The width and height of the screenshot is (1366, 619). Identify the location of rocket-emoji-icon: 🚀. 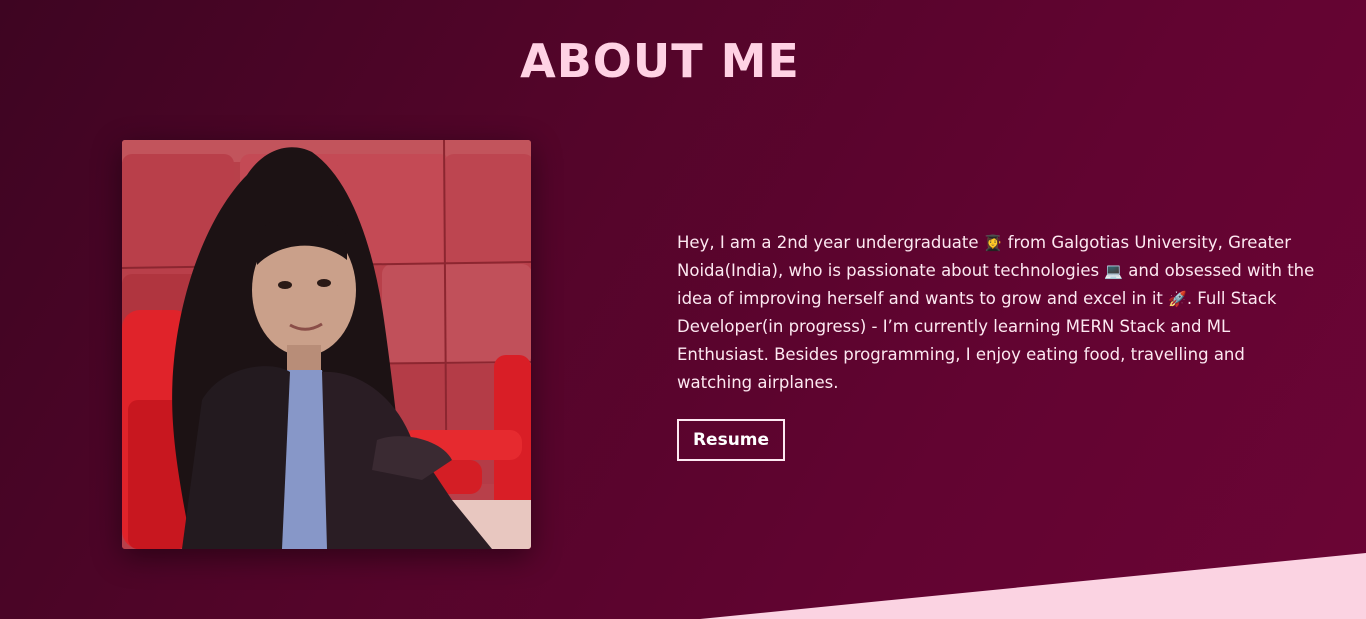
(1177, 299).